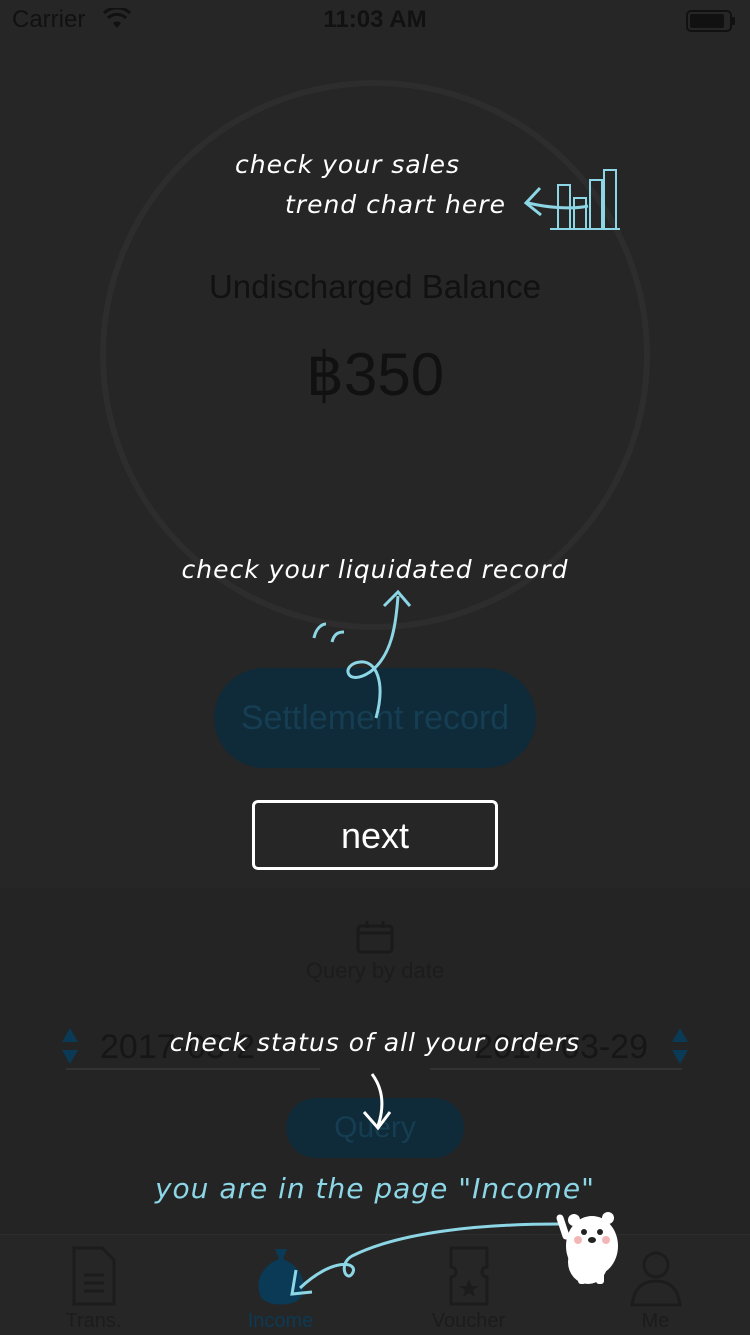 The height and width of the screenshot is (1335, 750). Describe the element at coordinates (375, 569) in the screenshot. I see `record-hint: check your liquidated record` at that location.